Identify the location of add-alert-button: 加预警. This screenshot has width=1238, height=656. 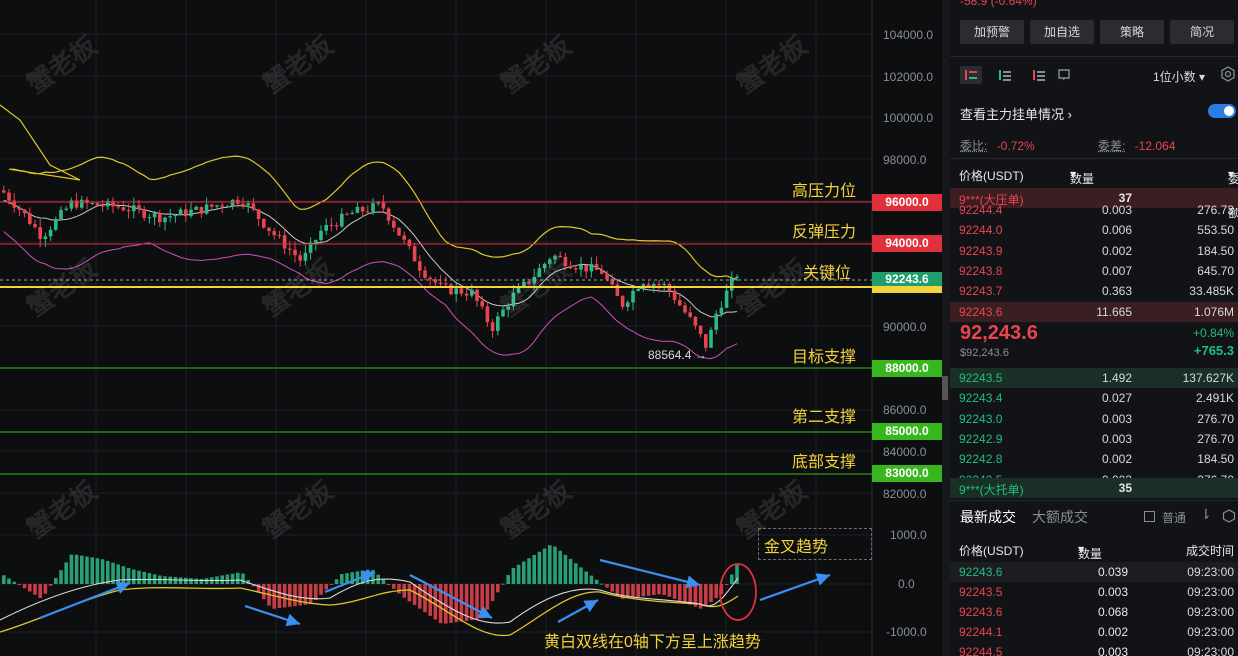
(992, 32).